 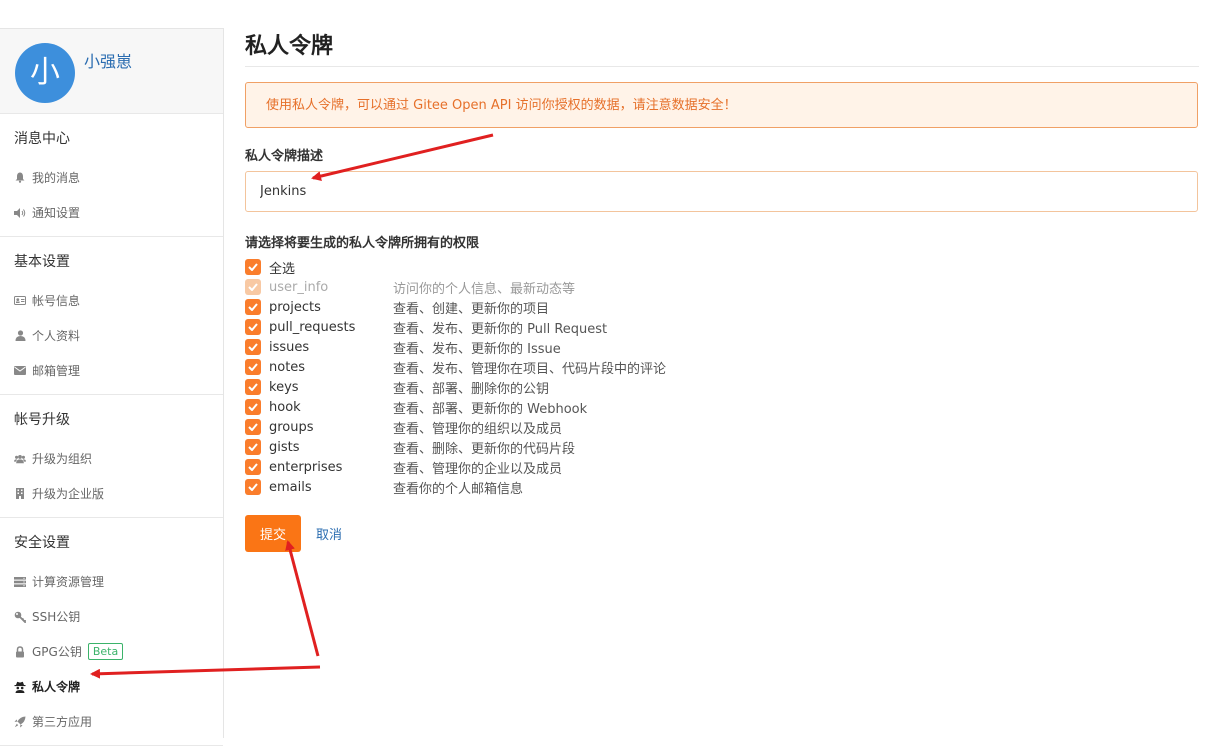 I want to click on sidebar-item-label: 升级为企业版, so click(x=68, y=494).